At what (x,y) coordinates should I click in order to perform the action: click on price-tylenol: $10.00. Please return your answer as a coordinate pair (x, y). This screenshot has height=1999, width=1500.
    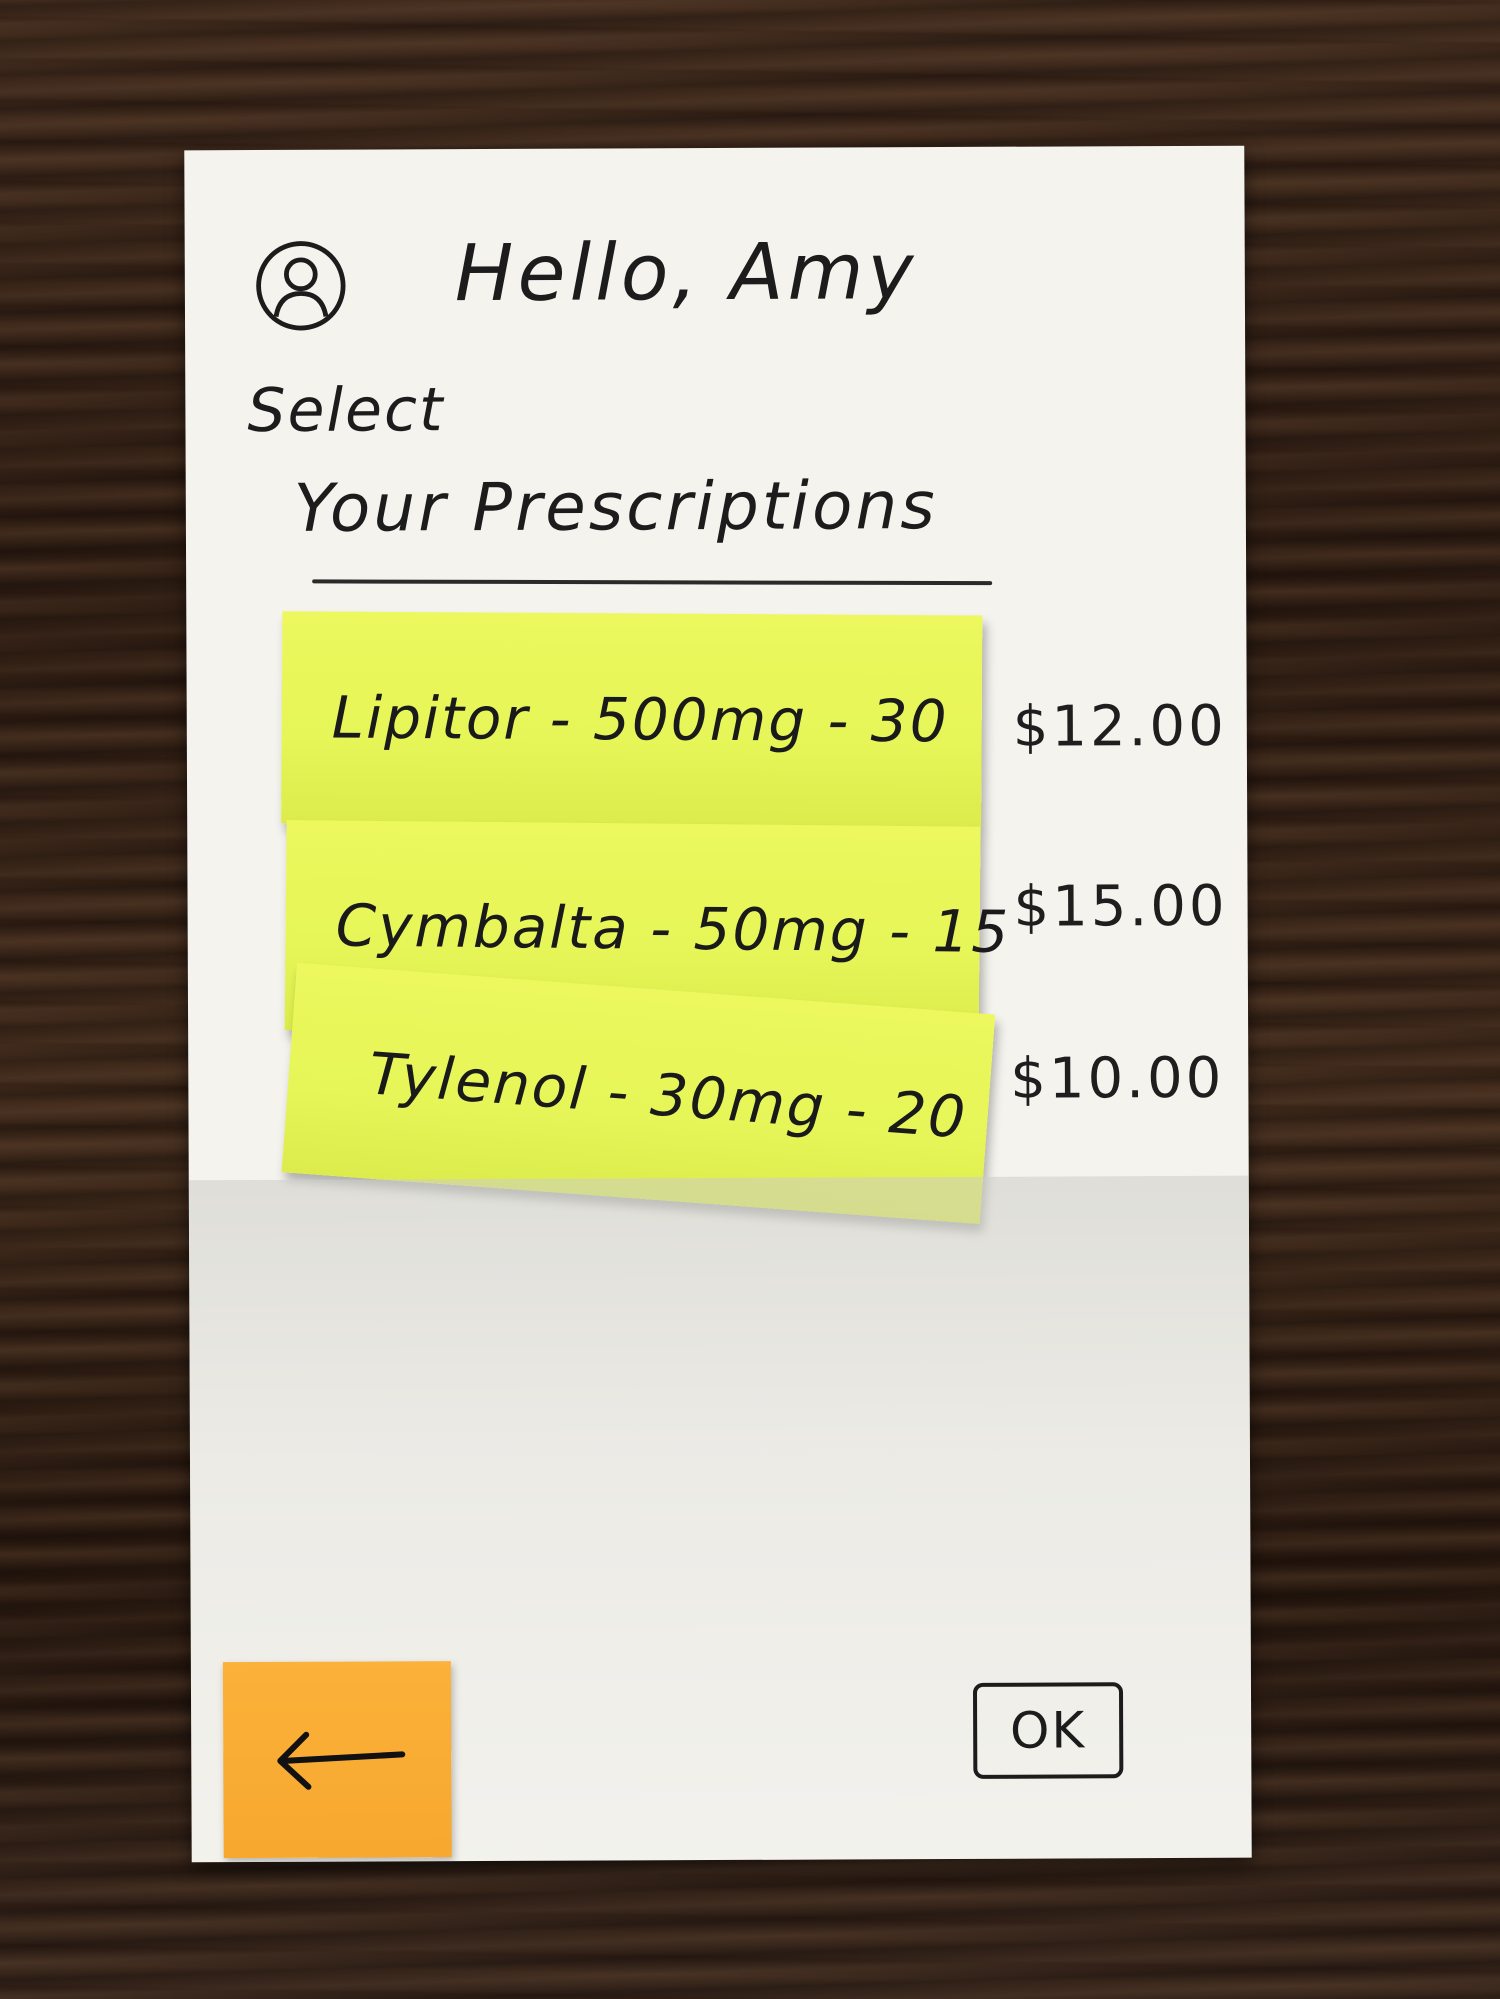
    Looking at the image, I should click on (1117, 1078).